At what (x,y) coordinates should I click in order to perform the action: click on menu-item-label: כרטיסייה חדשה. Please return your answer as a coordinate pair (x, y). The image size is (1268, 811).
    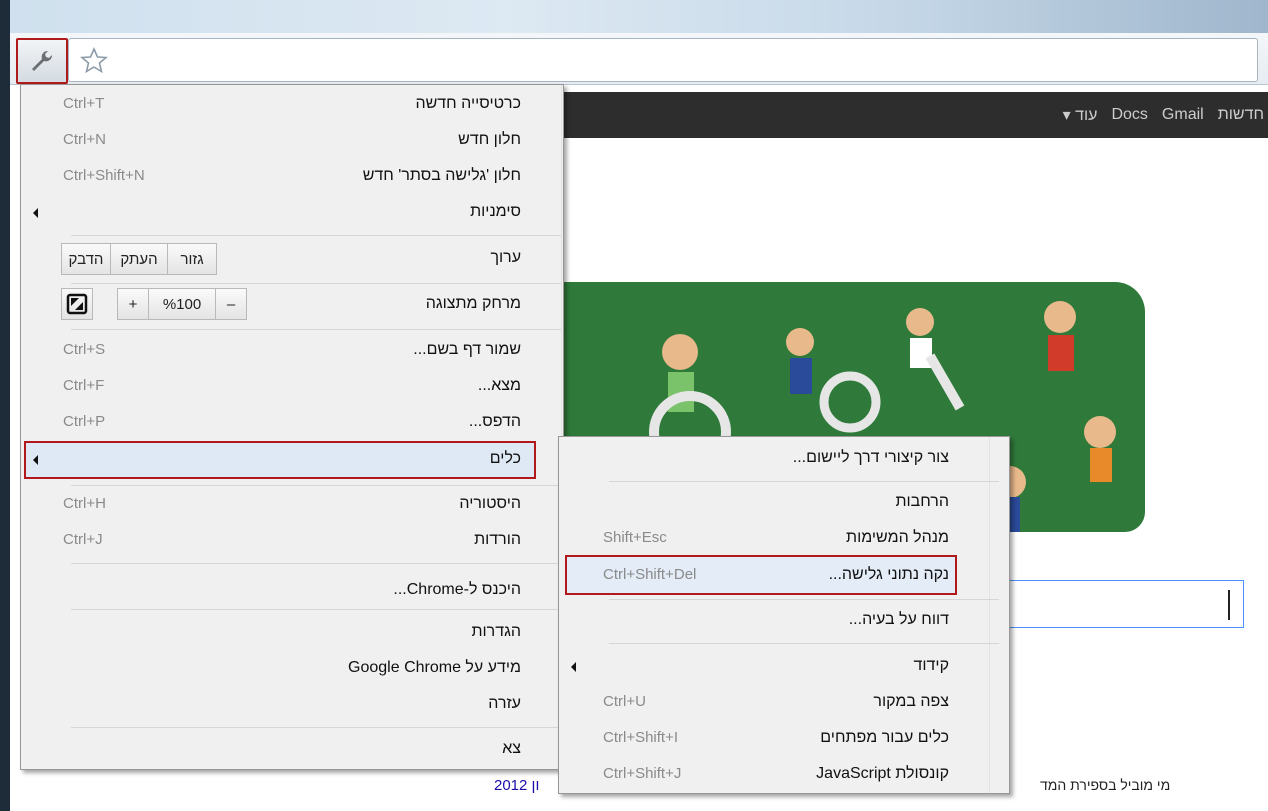
    Looking at the image, I should click on (468, 103).